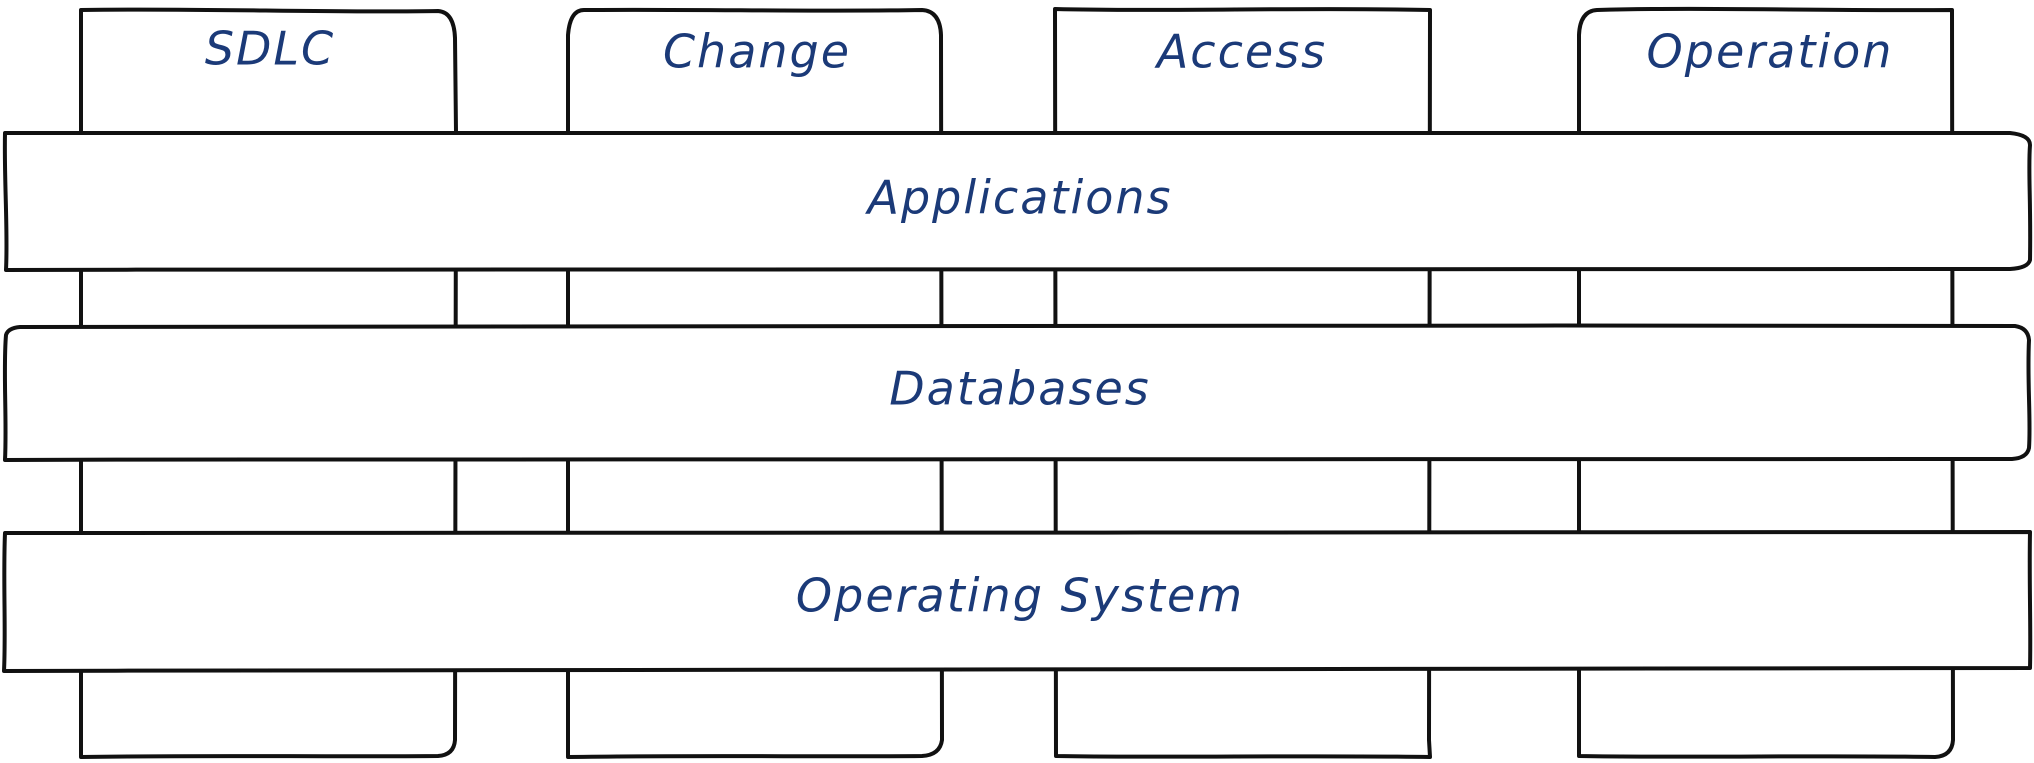  I want to click on column-label-operation: Operation, so click(1770, 52).